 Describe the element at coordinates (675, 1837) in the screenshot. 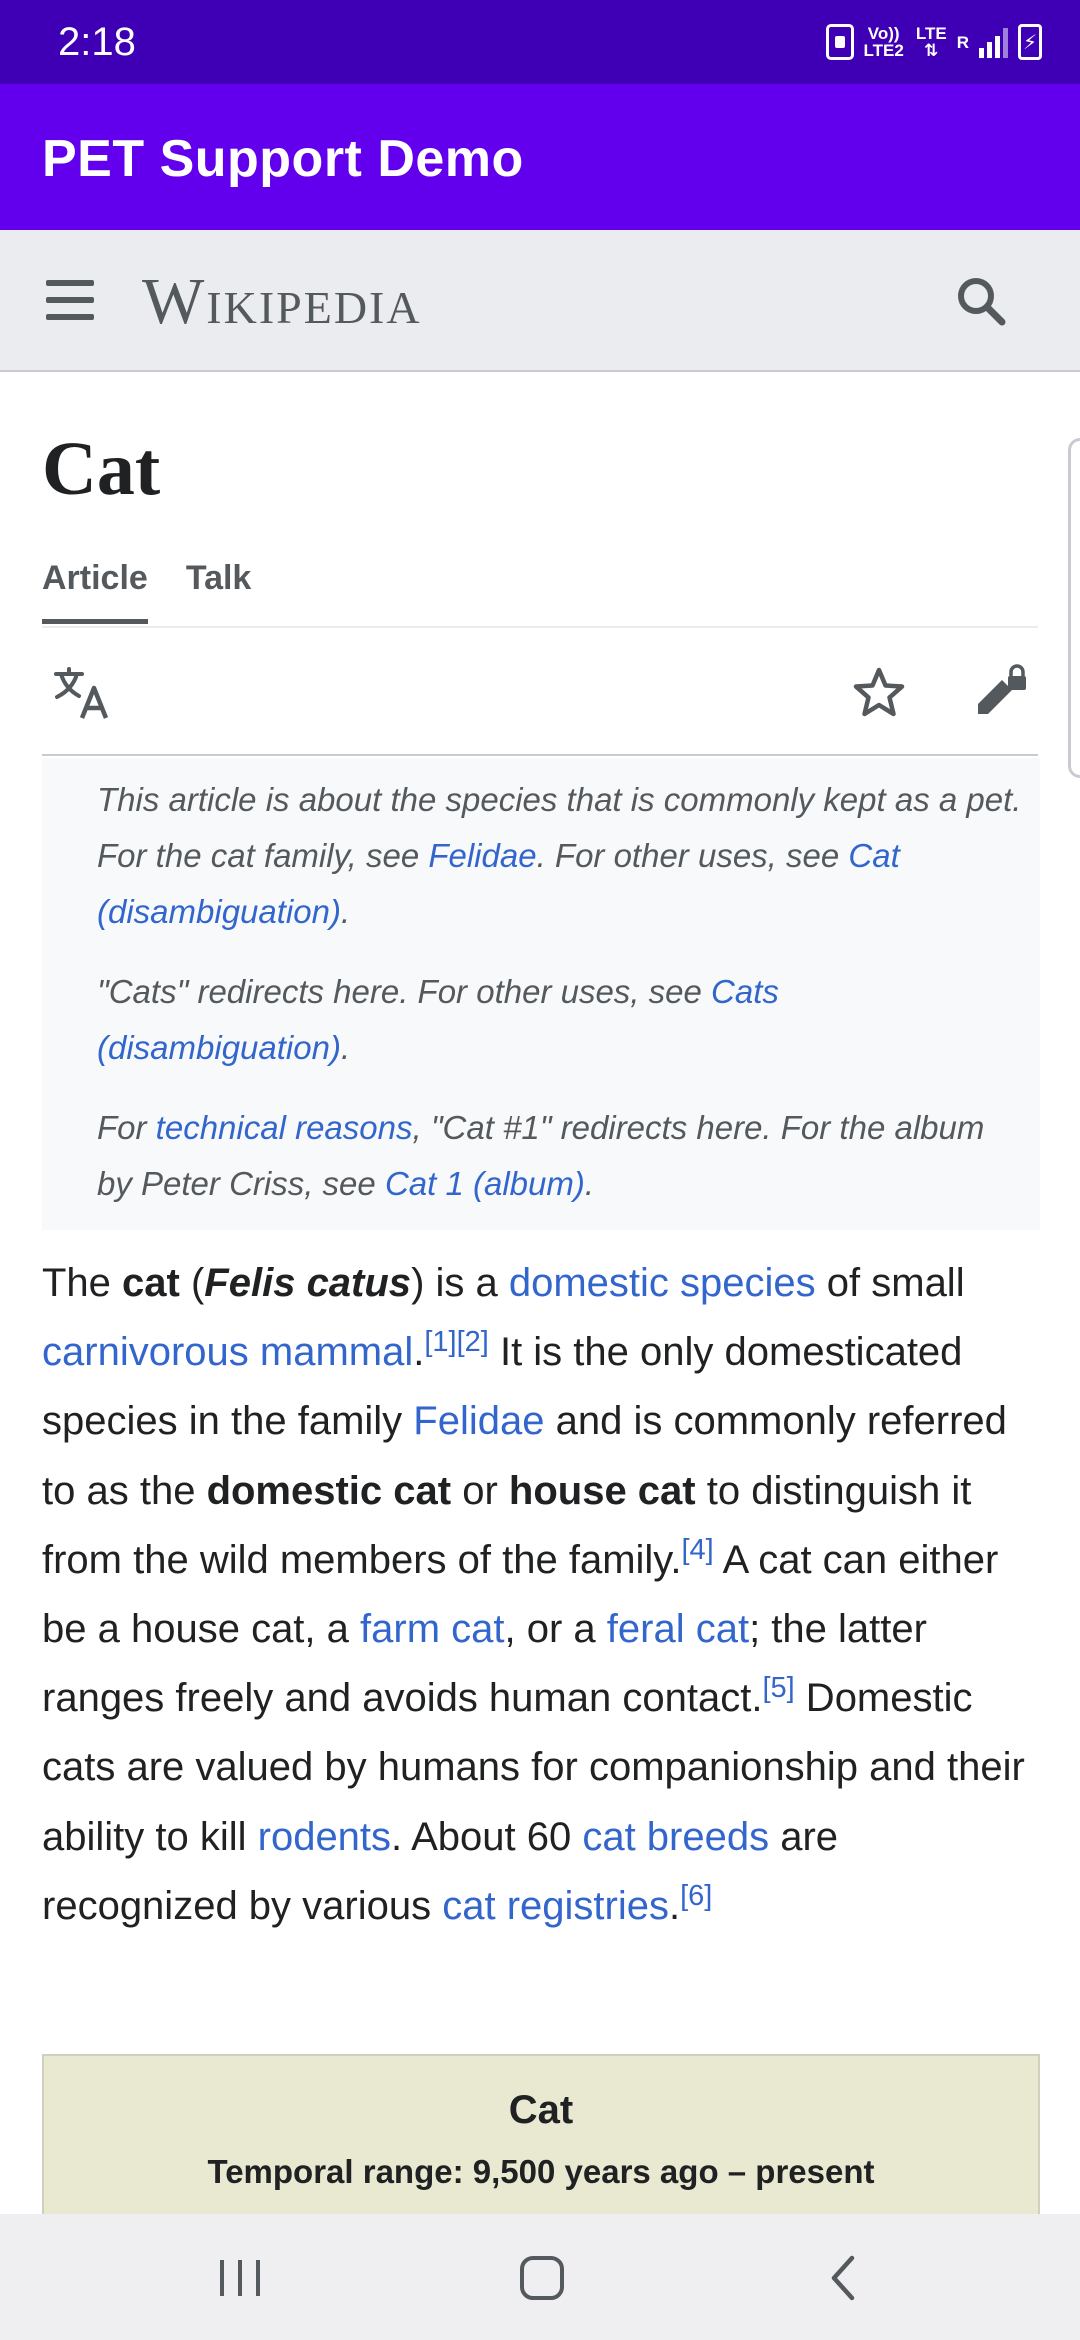

I see `link-cat-breeds: cat breeds` at that location.